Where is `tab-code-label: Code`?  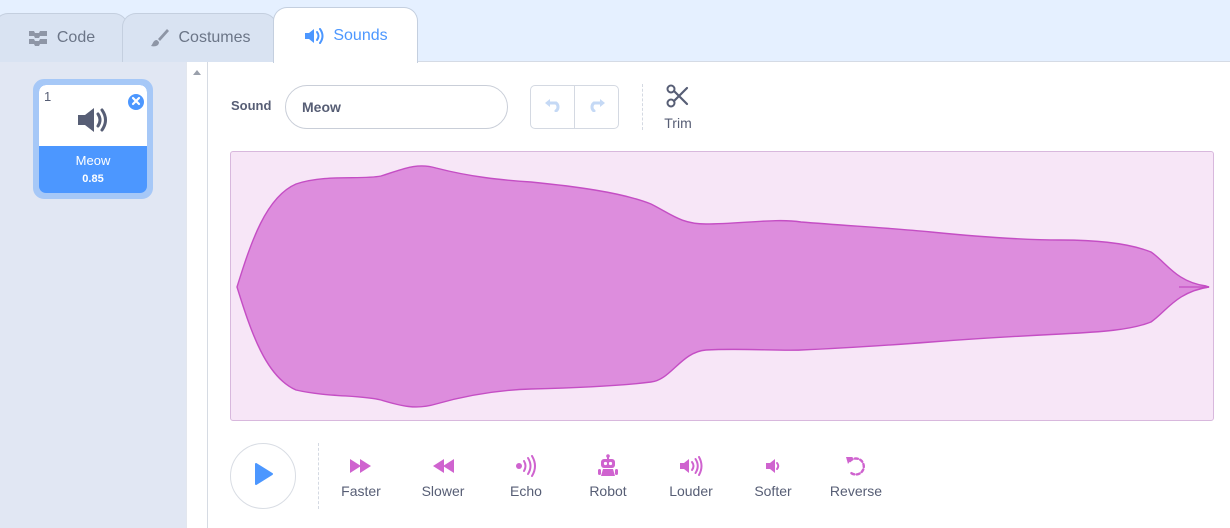 tab-code-label: Code is located at coordinates (76, 37).